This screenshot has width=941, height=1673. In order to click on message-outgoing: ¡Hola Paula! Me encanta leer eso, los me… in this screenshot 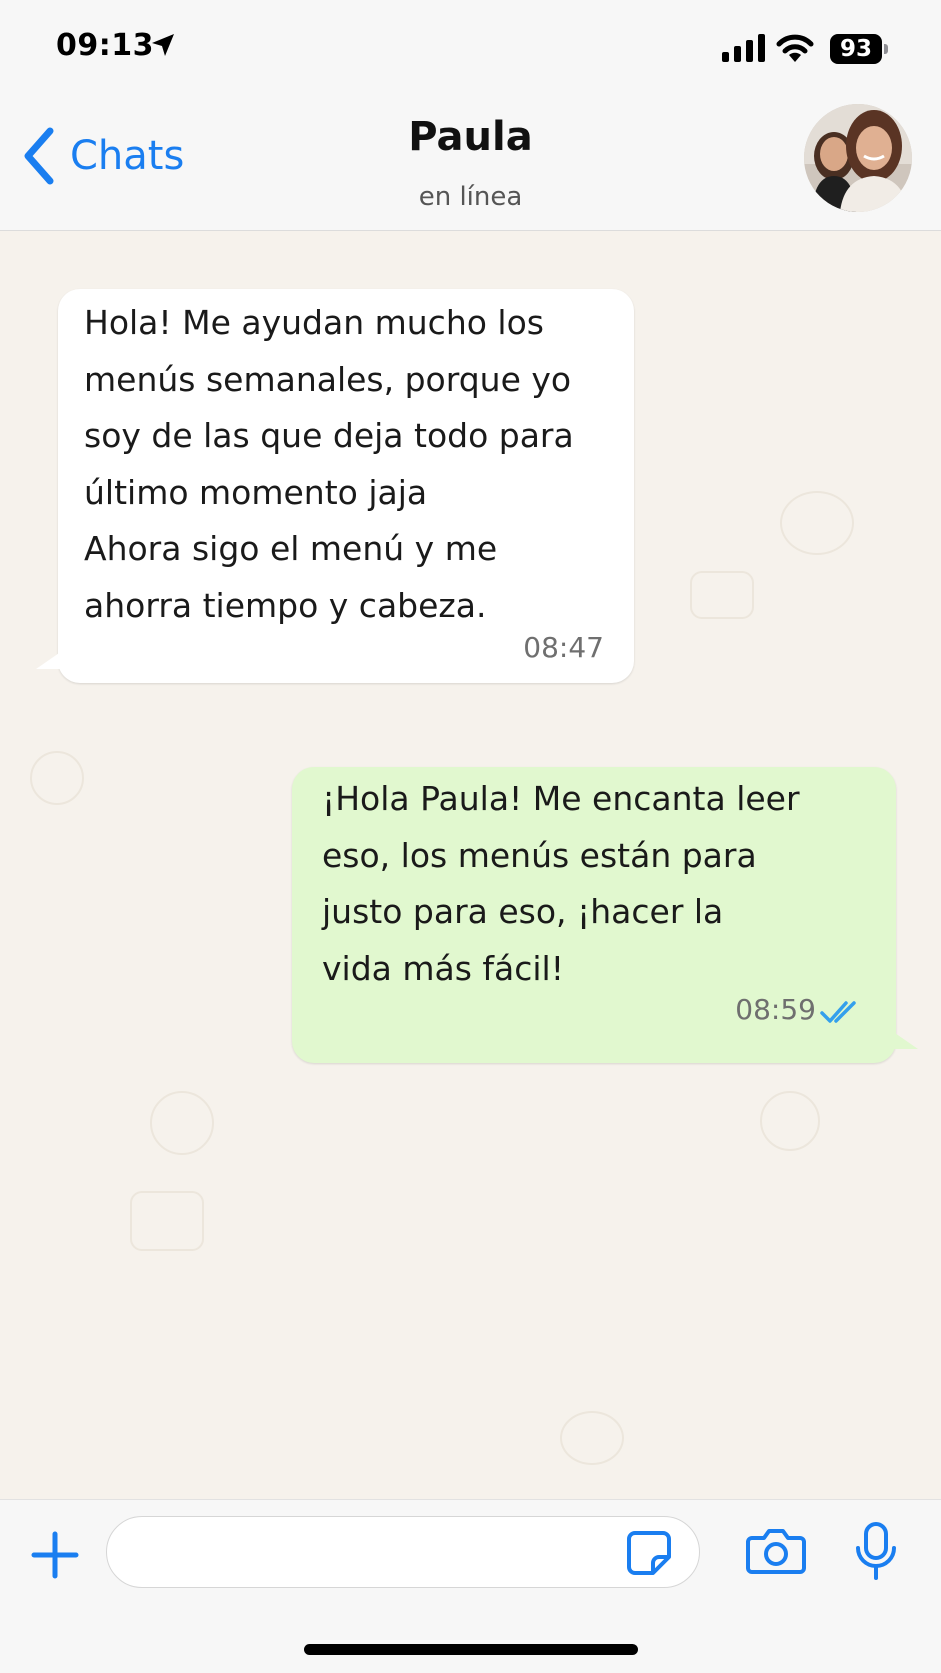, I will do `click(605, 915)`.